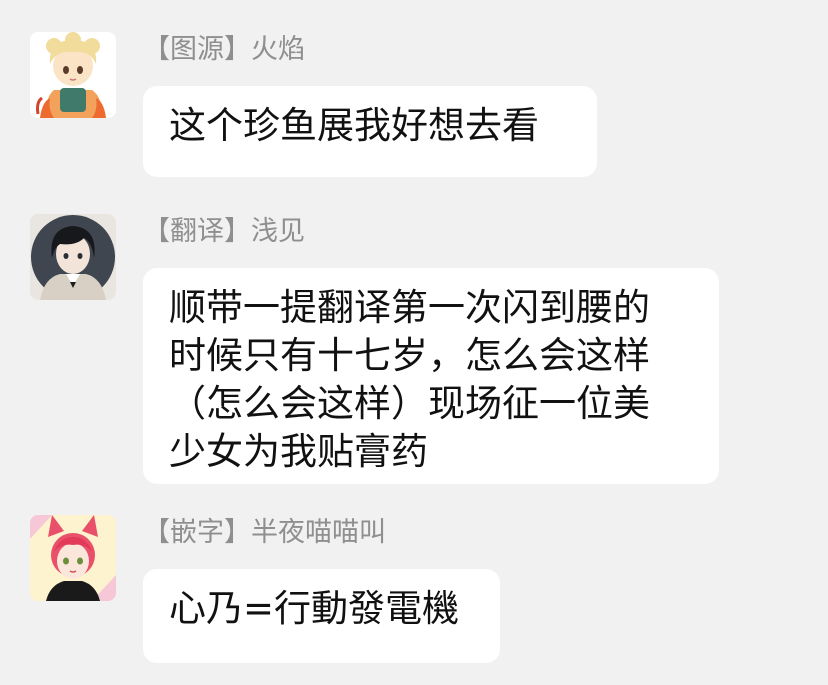 The image size is (828, 685). What do you see at coordinates (314, 608) in the screenshot?
I see `message-text-line: 心乃=行動發電機` at bounding box center [314, 608].